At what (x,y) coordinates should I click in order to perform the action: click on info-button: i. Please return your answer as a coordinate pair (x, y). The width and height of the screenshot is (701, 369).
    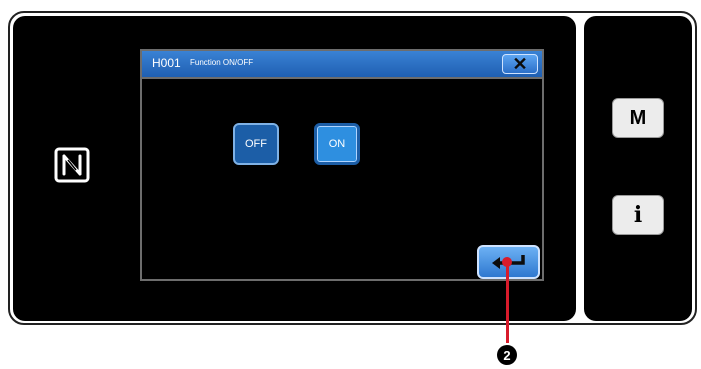
    Looking at the image, I should click on (638, 215).